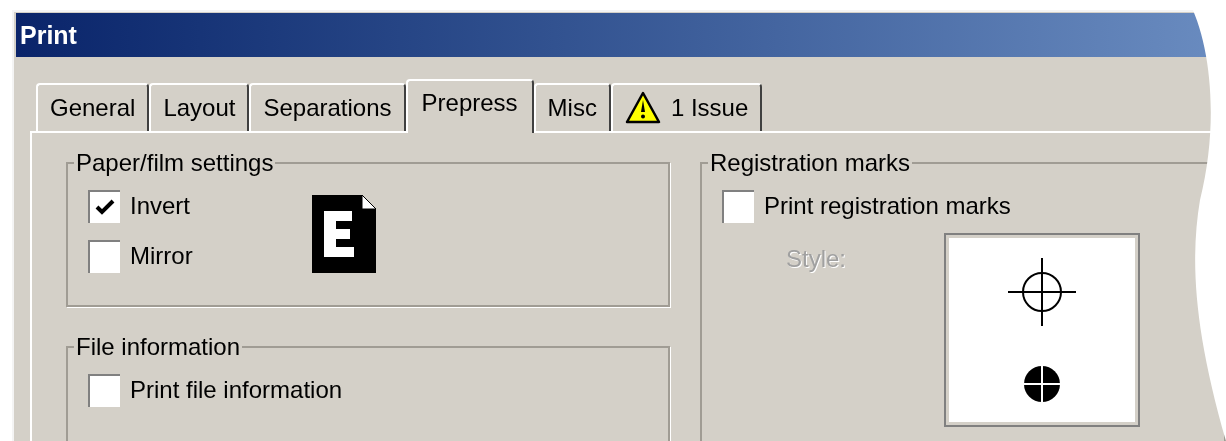 The image size is (1226, 441). What do you see at coordinates (160, 206) in the screenshot?
I see `checkbox-label: Invert` at bounding box center [160, 206].